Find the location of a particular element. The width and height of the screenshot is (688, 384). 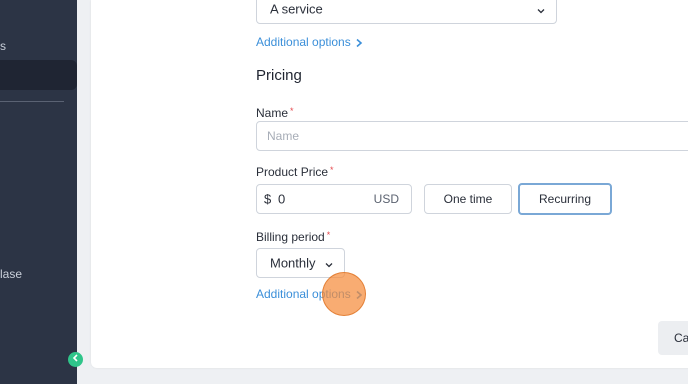

recurring-button: Recurring is located at coordinates (565, 199).